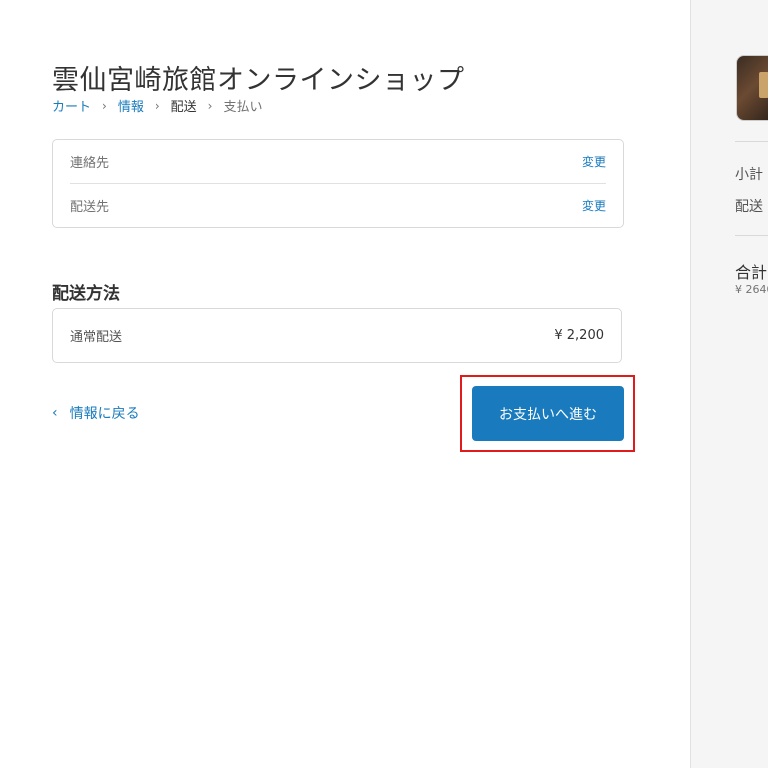 Image resolution: width=768 pixels, height=768 pixels. I want to click on shipto-label: 配送先, so click(90, 207).